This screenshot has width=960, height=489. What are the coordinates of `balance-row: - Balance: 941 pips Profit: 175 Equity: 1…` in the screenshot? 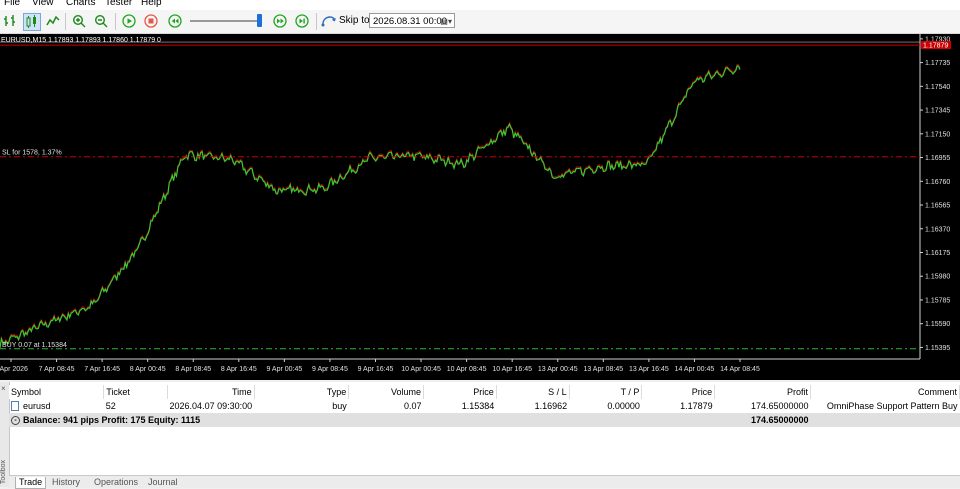 It's located at (484, 420).